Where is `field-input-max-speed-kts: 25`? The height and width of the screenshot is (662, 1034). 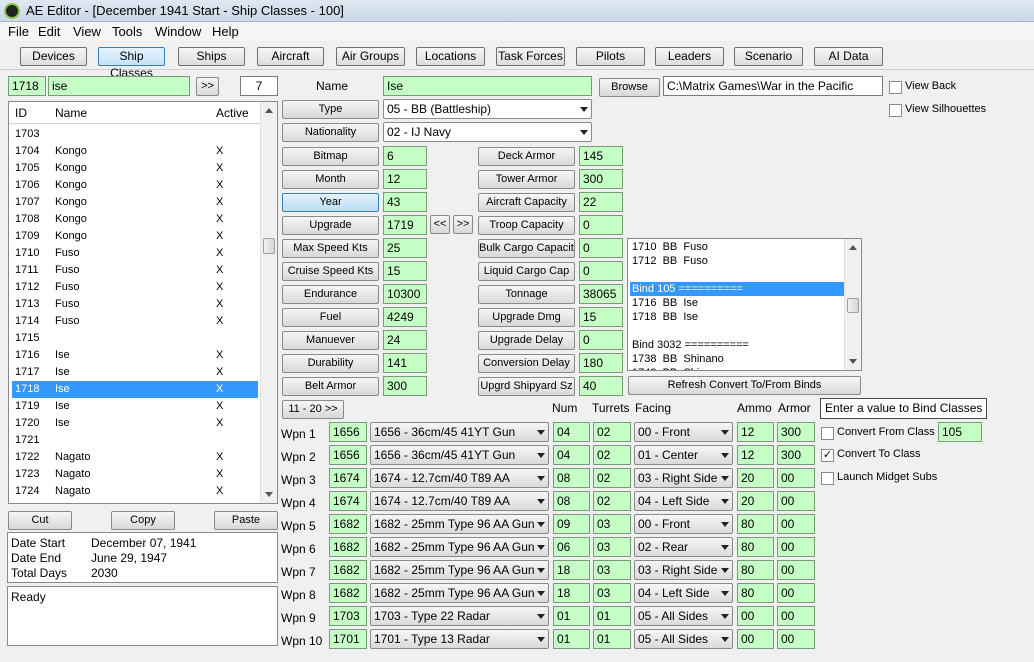
field-input-max-speed-kts: 25 is located at coordinates (405, 248).